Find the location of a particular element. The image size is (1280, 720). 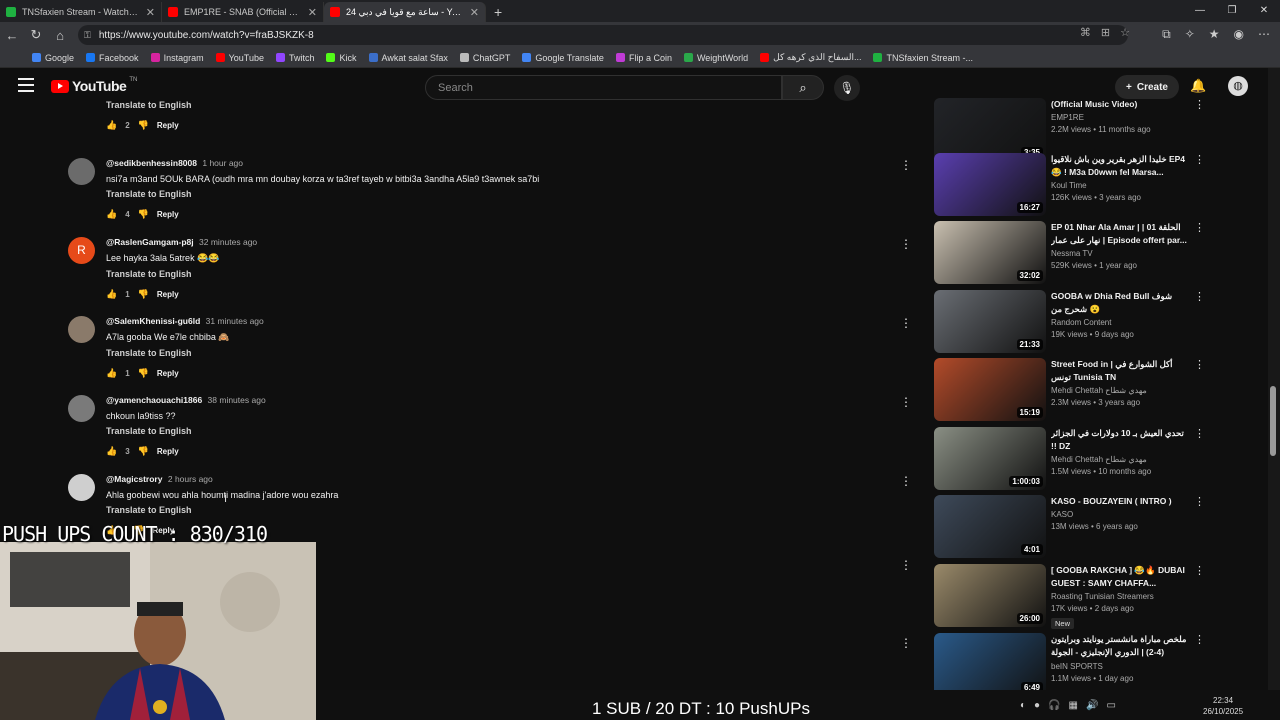

bookmark-item: Kick is located at coordinates (341, 58).